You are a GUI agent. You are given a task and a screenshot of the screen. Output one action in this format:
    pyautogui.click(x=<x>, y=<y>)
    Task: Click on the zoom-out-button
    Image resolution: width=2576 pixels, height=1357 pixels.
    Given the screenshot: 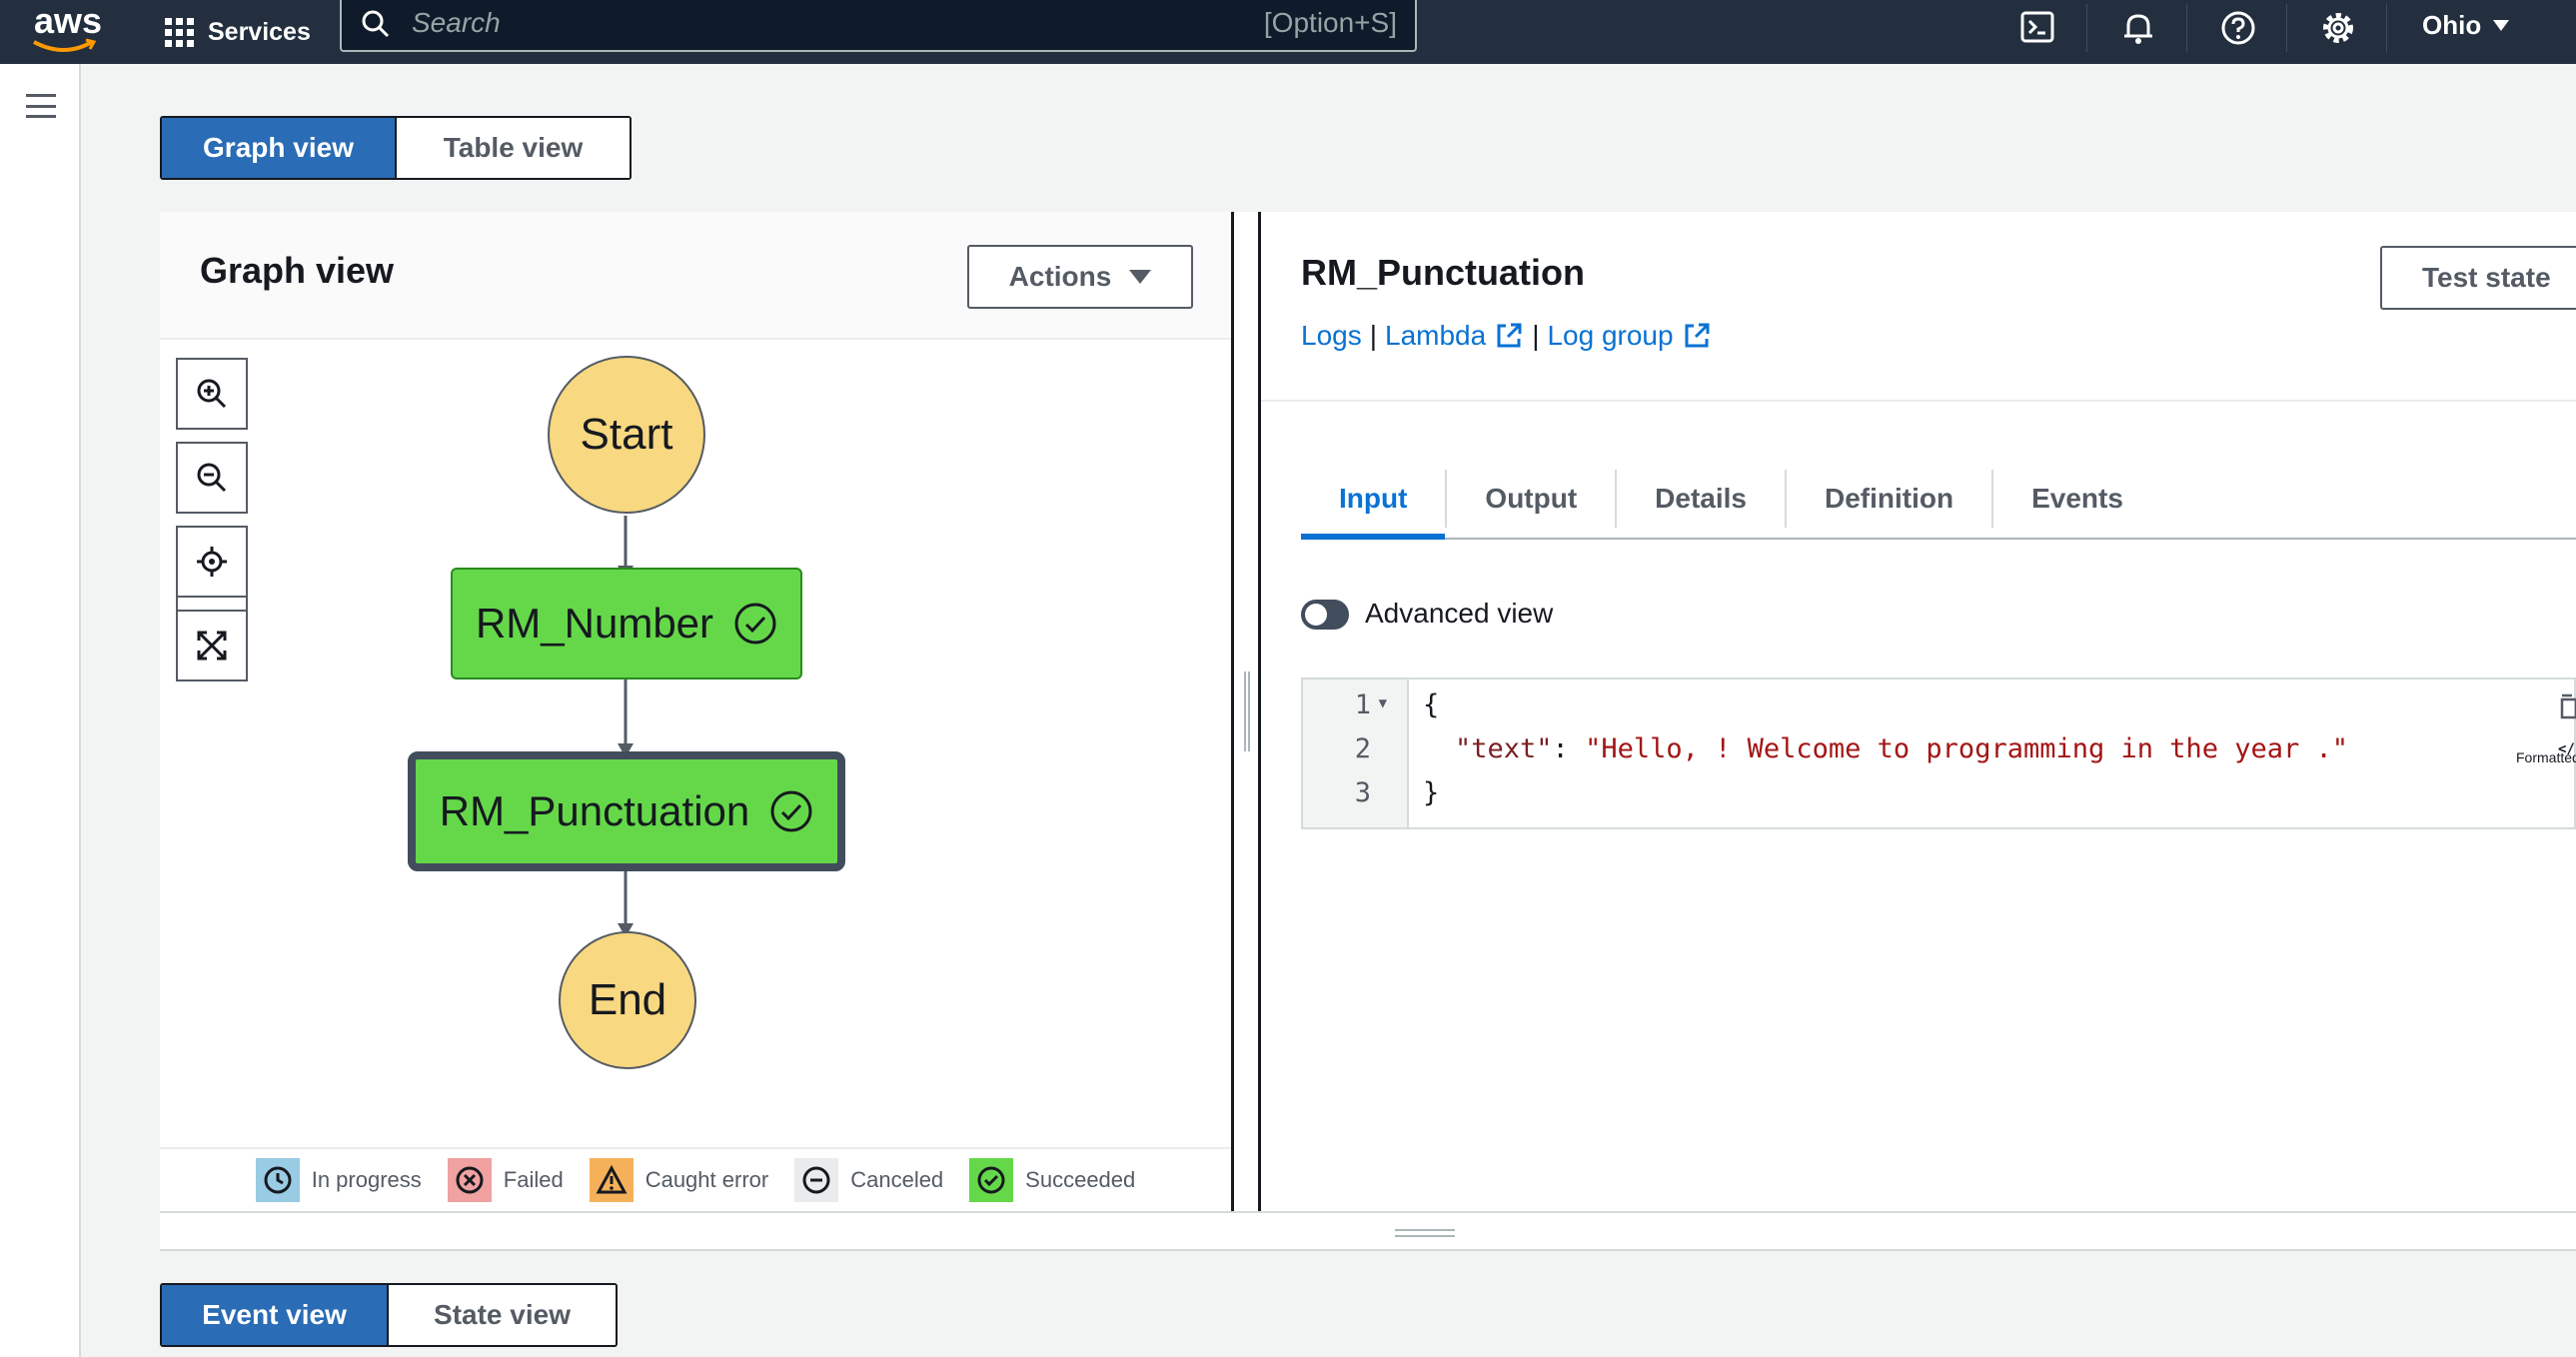 What is the action you would take?
    pyautogui.click(x=212, y=478)
    